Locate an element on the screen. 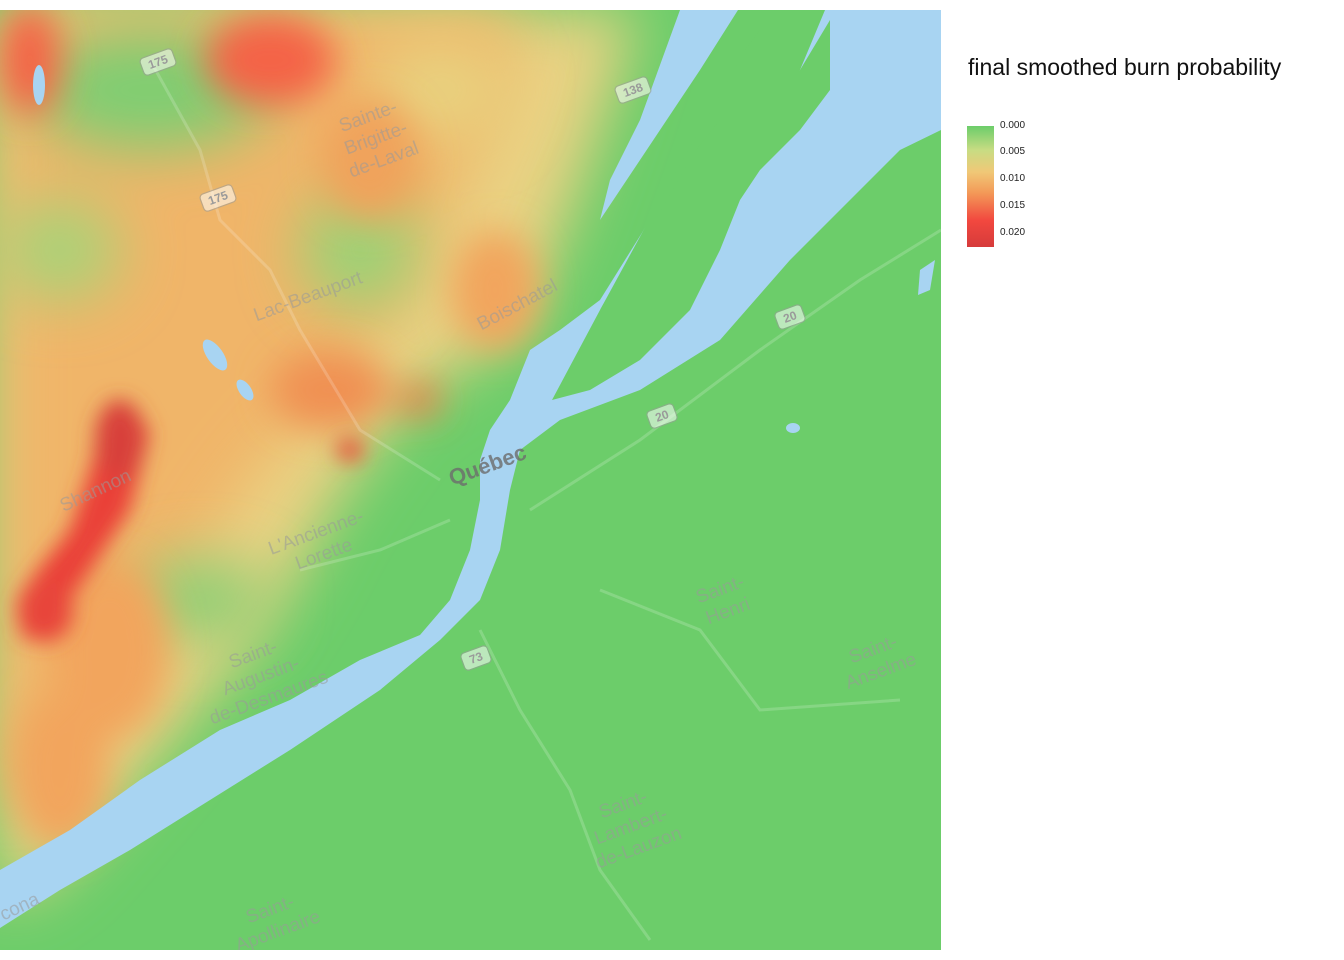  legend-tick-4: 0.020 is located at coordinates (1013, 232).